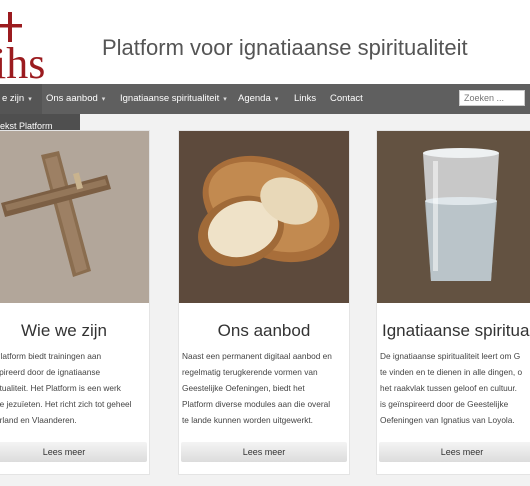 The width and height of the screenshot is (530, 486). I want to click on text-line: De ignatiaanse spiritualiteit leert om G, so click(450, 356).